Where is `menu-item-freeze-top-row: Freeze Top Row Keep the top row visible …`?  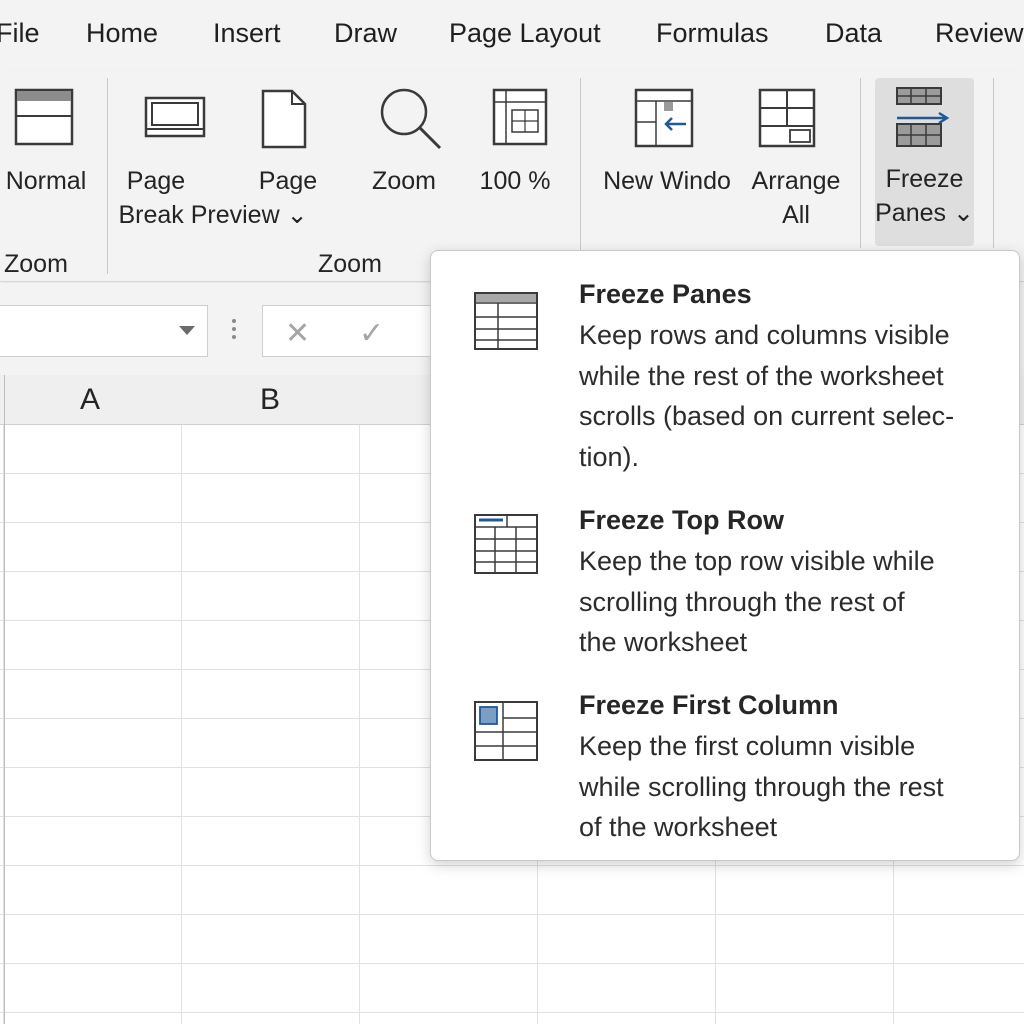
menu-item-freeze-top-row: Freeze Top Row Keep the top row visible … is located at coordinates (725, 586).